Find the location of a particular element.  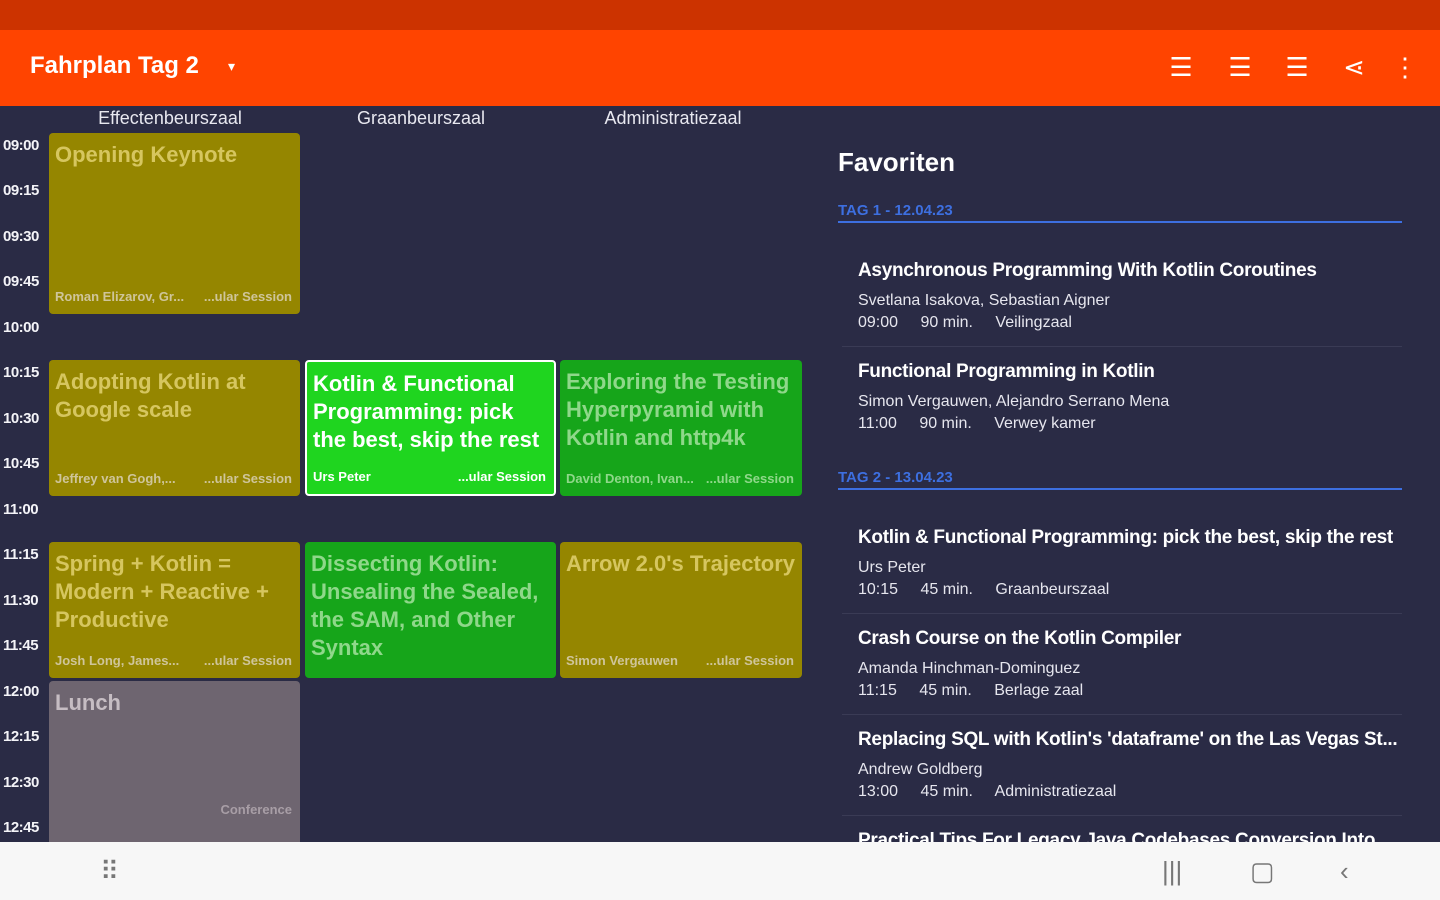

favorite-meta: 11:00 90 min. Verwey kamer is located at coordinates (1130, 424).